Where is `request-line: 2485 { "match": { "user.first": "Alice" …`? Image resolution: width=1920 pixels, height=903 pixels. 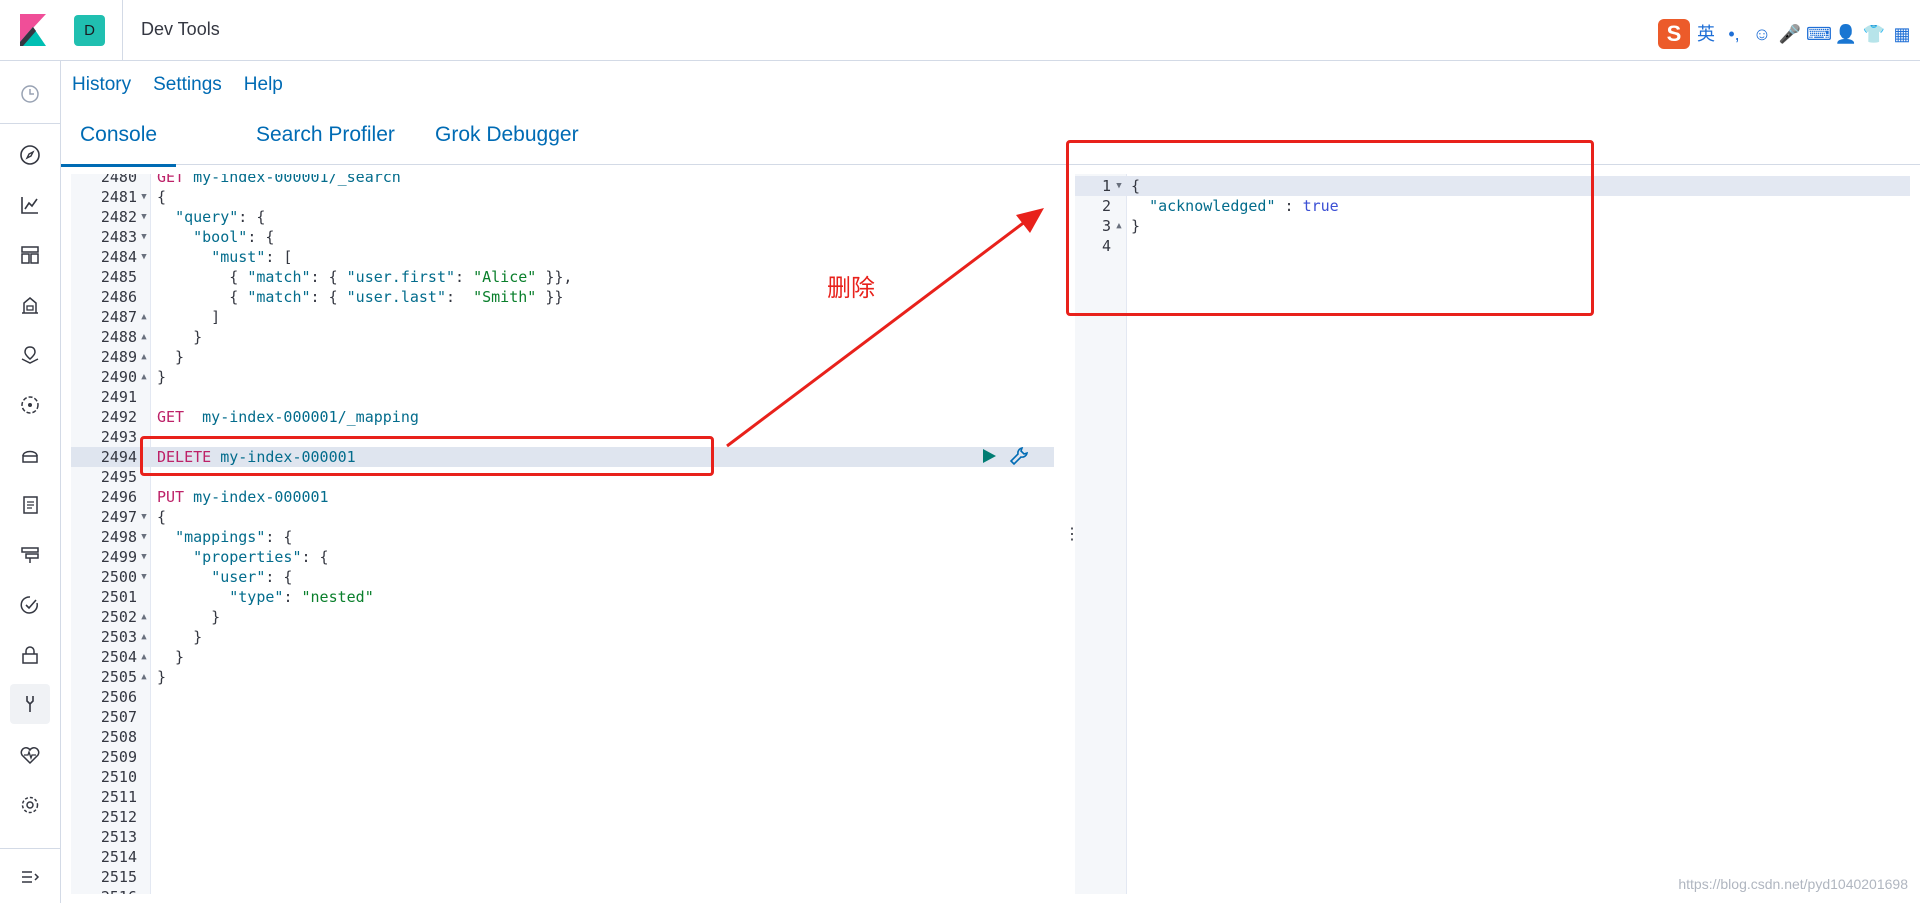 request-line: 2485 { "match": { "user.first": "Alice" … is located at coordinates (562, 277).